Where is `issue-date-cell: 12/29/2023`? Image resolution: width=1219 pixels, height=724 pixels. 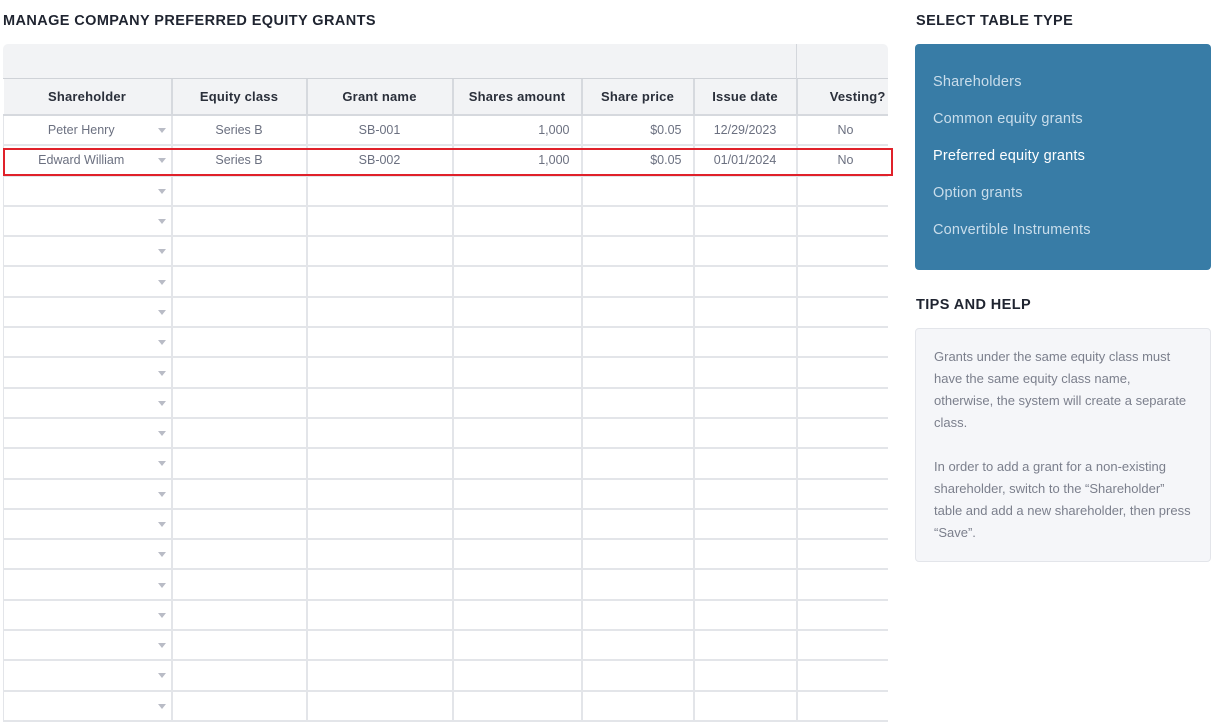 issue-date-cell: 12/29/2023 is located at coordinates (744, 131).